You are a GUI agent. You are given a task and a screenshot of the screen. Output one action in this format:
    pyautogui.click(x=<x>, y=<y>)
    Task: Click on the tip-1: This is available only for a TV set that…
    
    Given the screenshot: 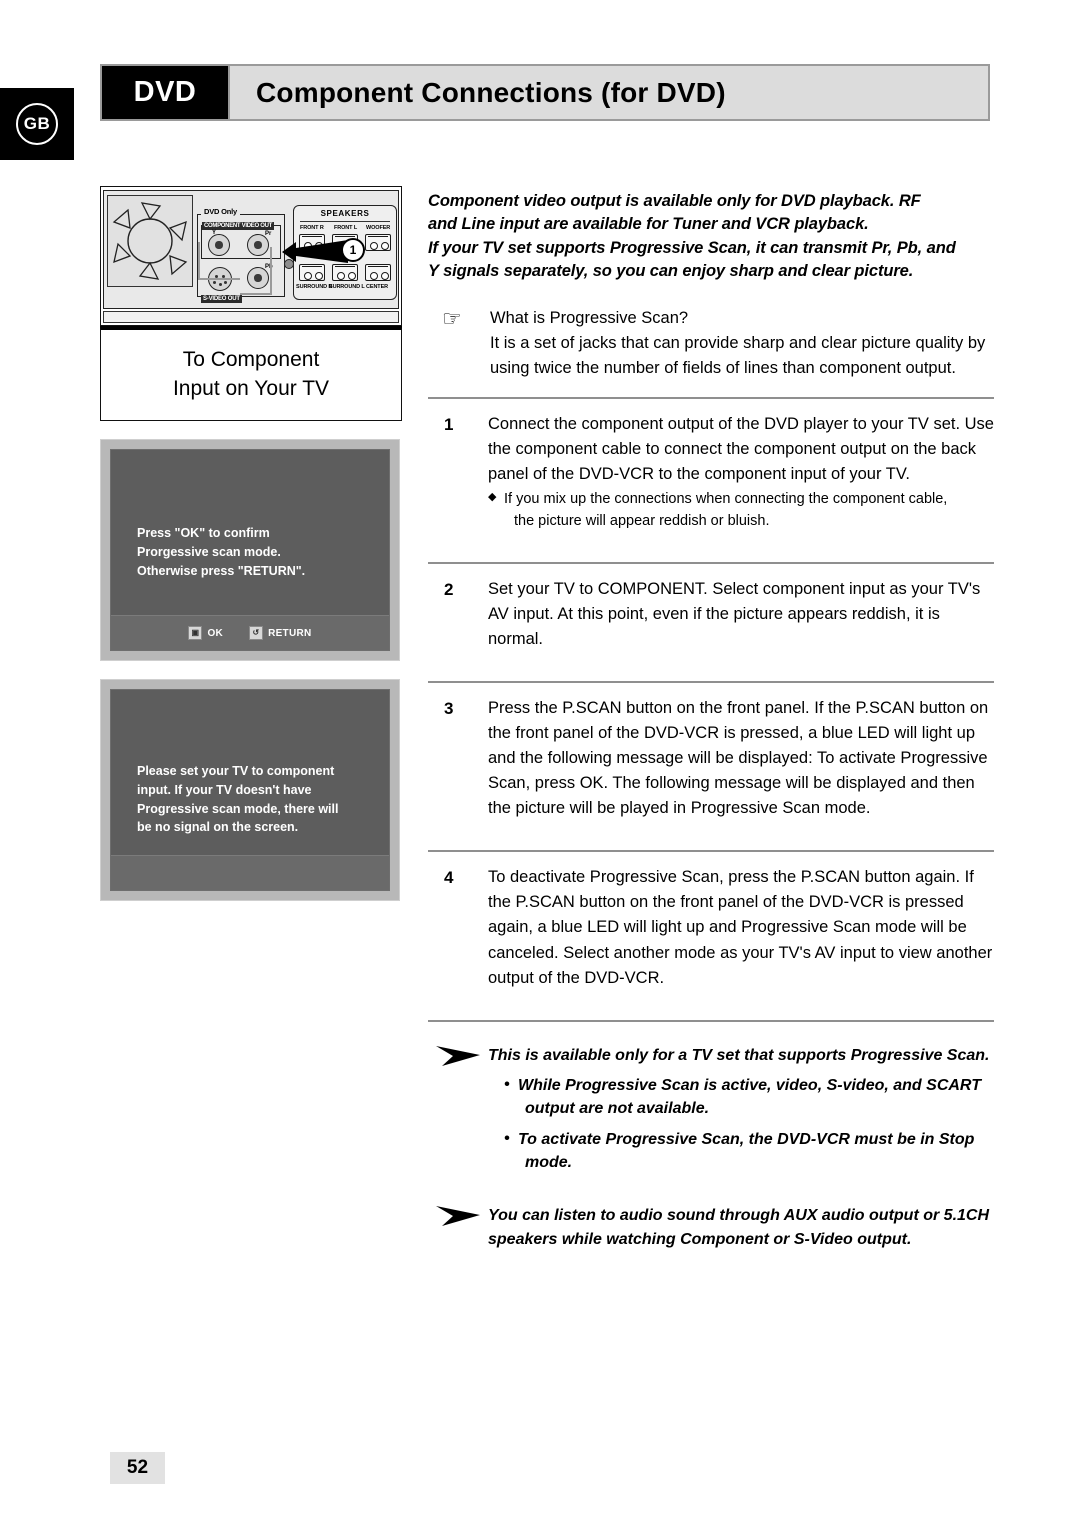 What is the action you would take?
    pyautogui.click(x=711, y=1109)
    